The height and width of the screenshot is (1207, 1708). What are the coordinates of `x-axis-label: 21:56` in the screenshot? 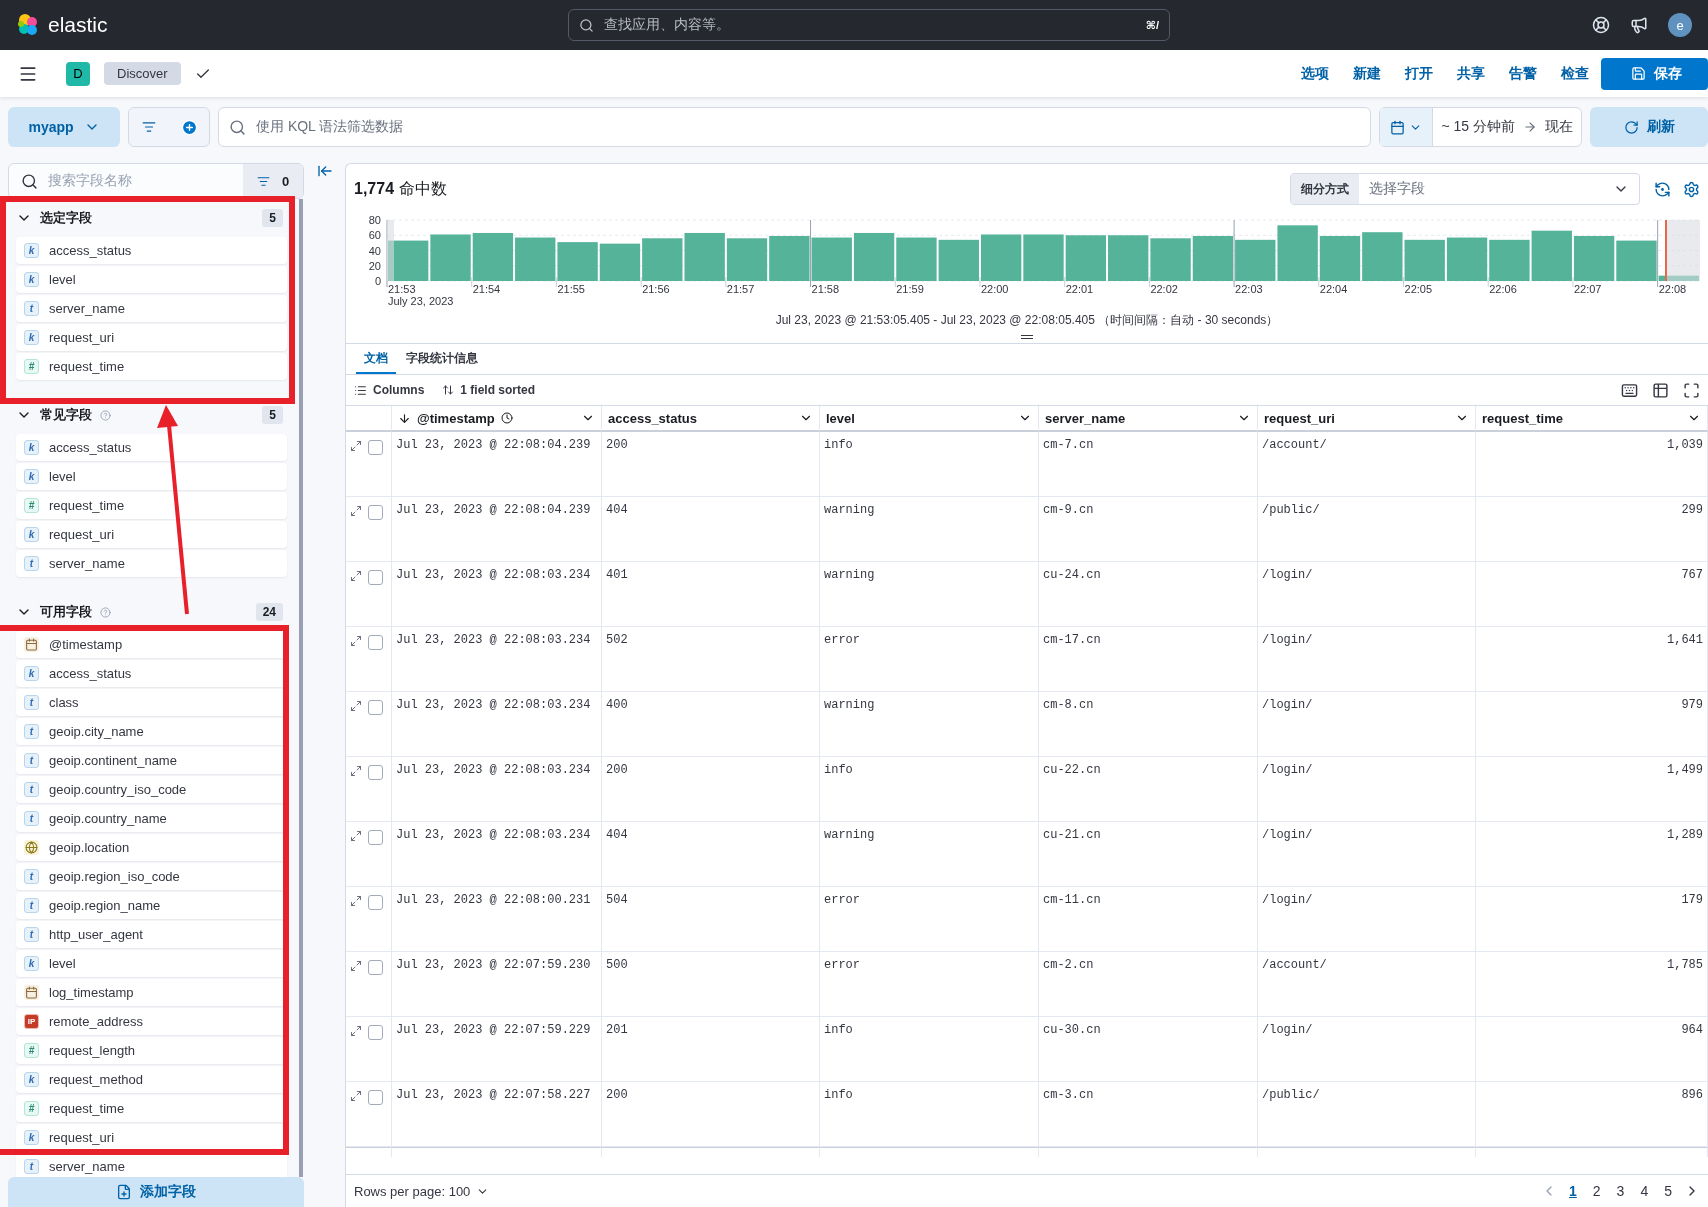 It's located at (656, 289).